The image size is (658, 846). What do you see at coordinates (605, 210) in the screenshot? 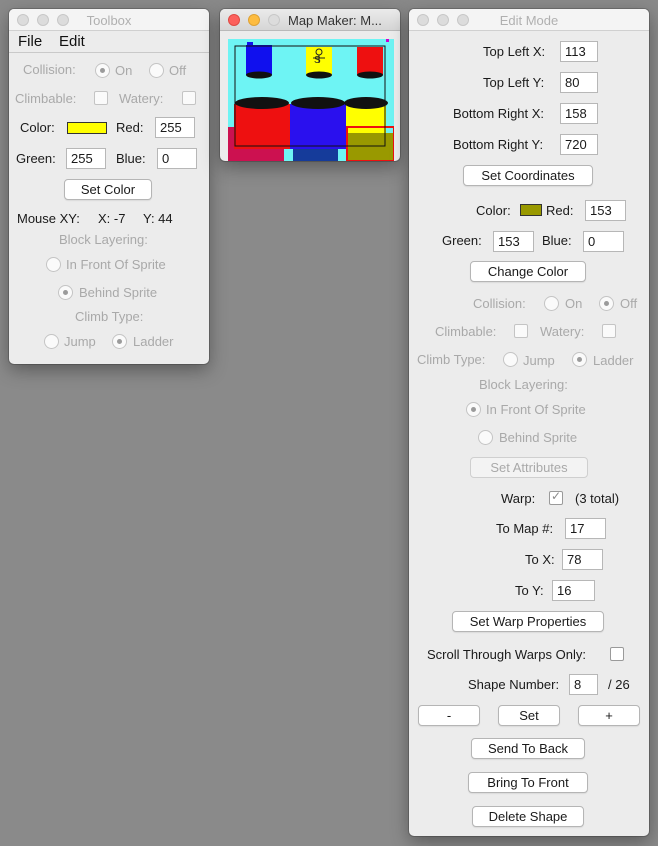
I see `edit-red-field: 153` at bounding box center [605, 210].